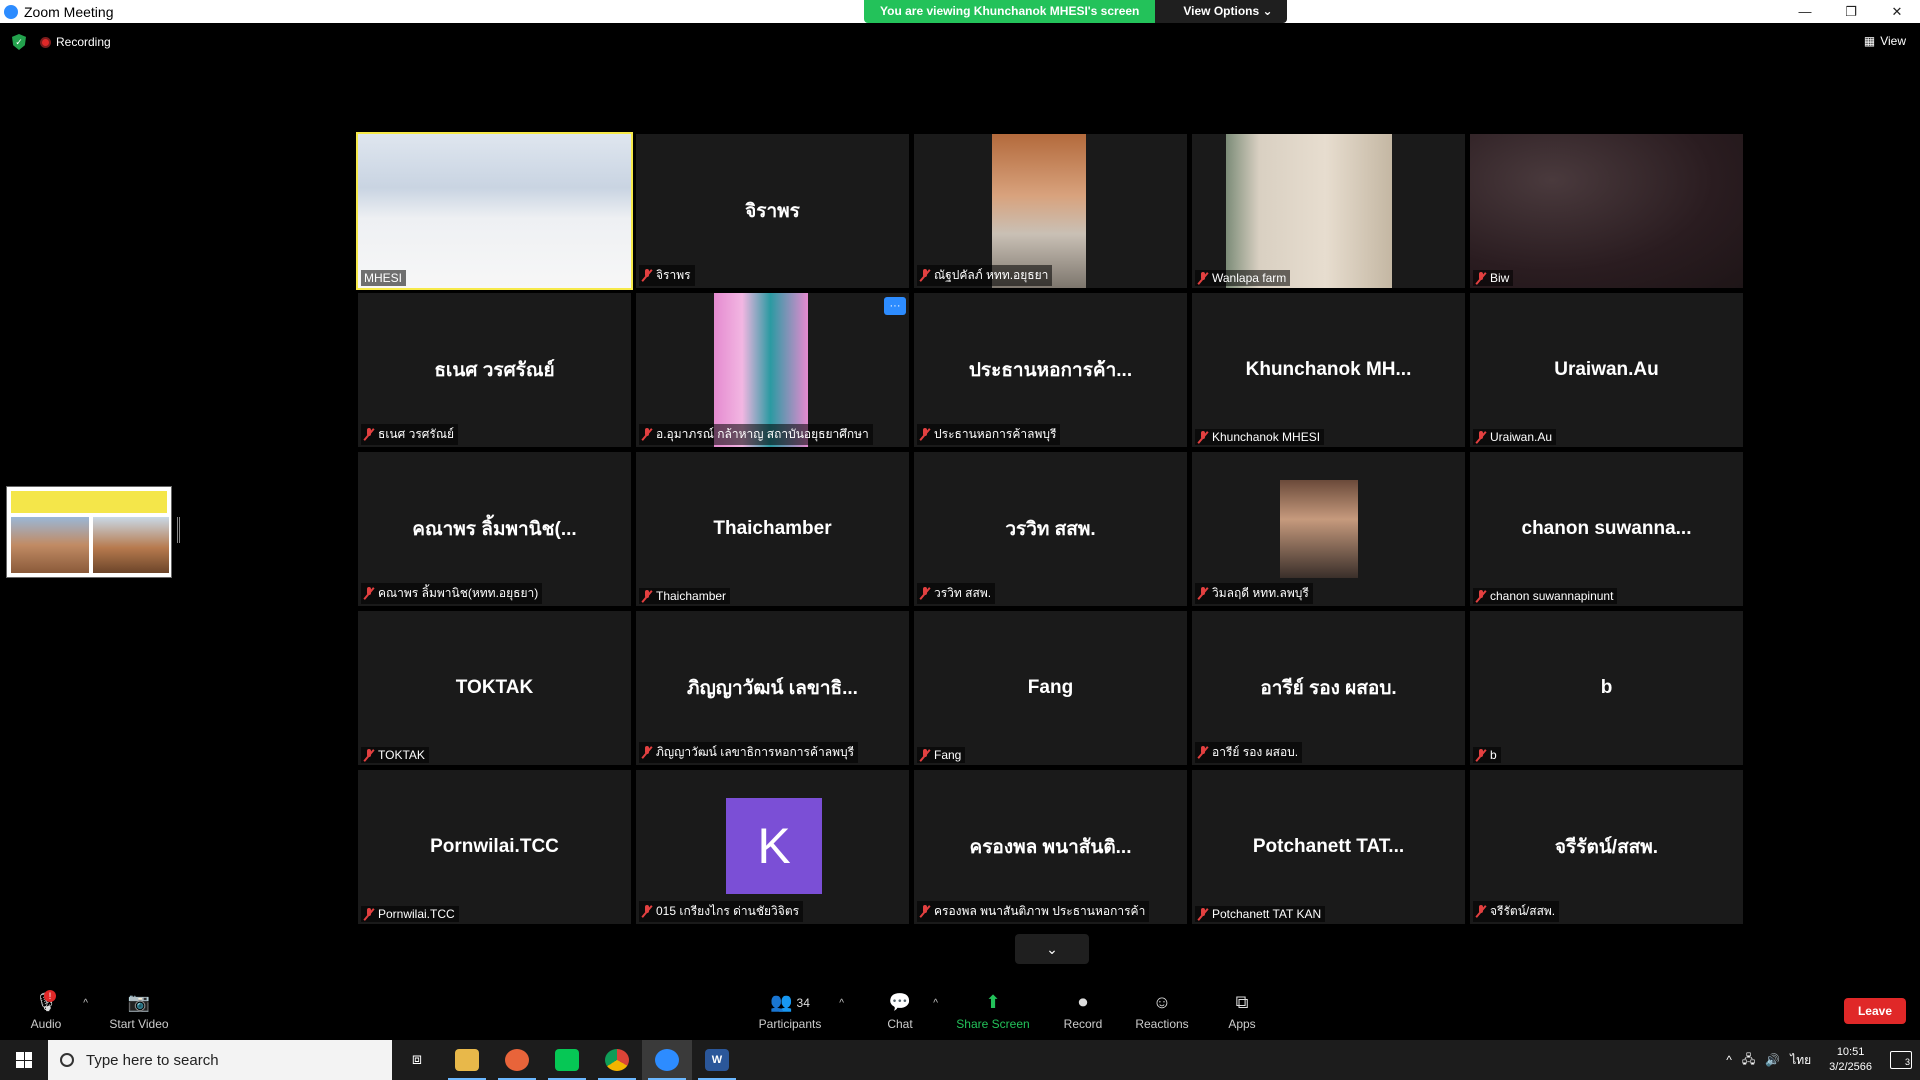 Image resolution: width=1920 pixels, height=1080 pixels. Describe the element at coordinates (1897, 11) in the screenshot. I see `close-icon: ✕` at that location.